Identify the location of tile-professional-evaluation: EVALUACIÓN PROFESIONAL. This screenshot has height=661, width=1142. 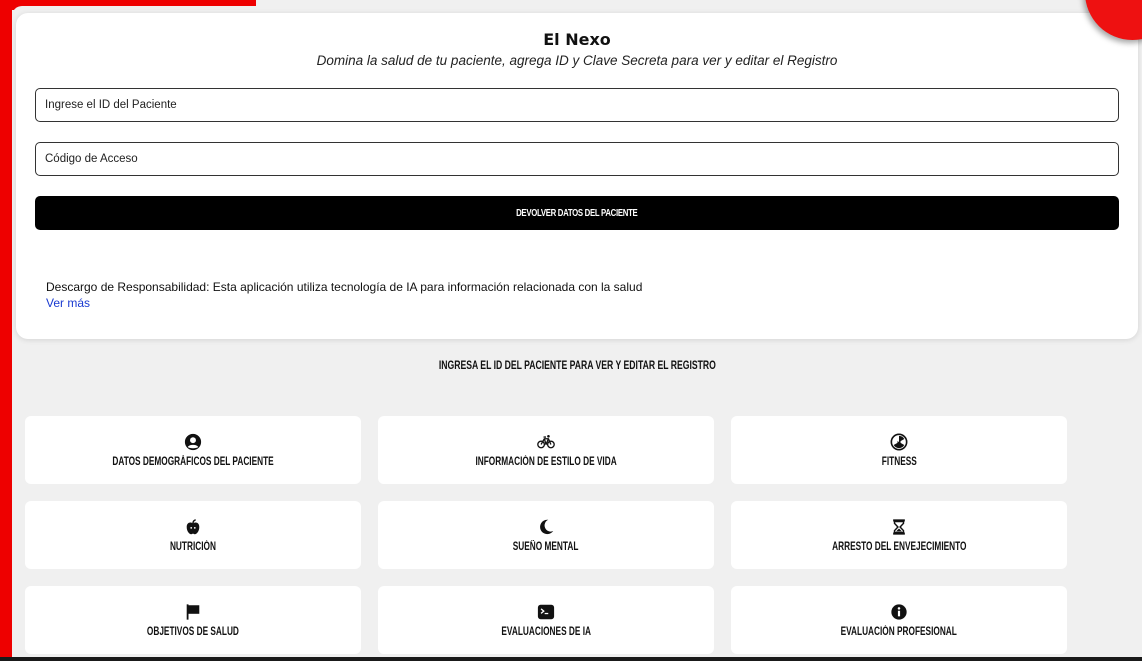
(899, 620).